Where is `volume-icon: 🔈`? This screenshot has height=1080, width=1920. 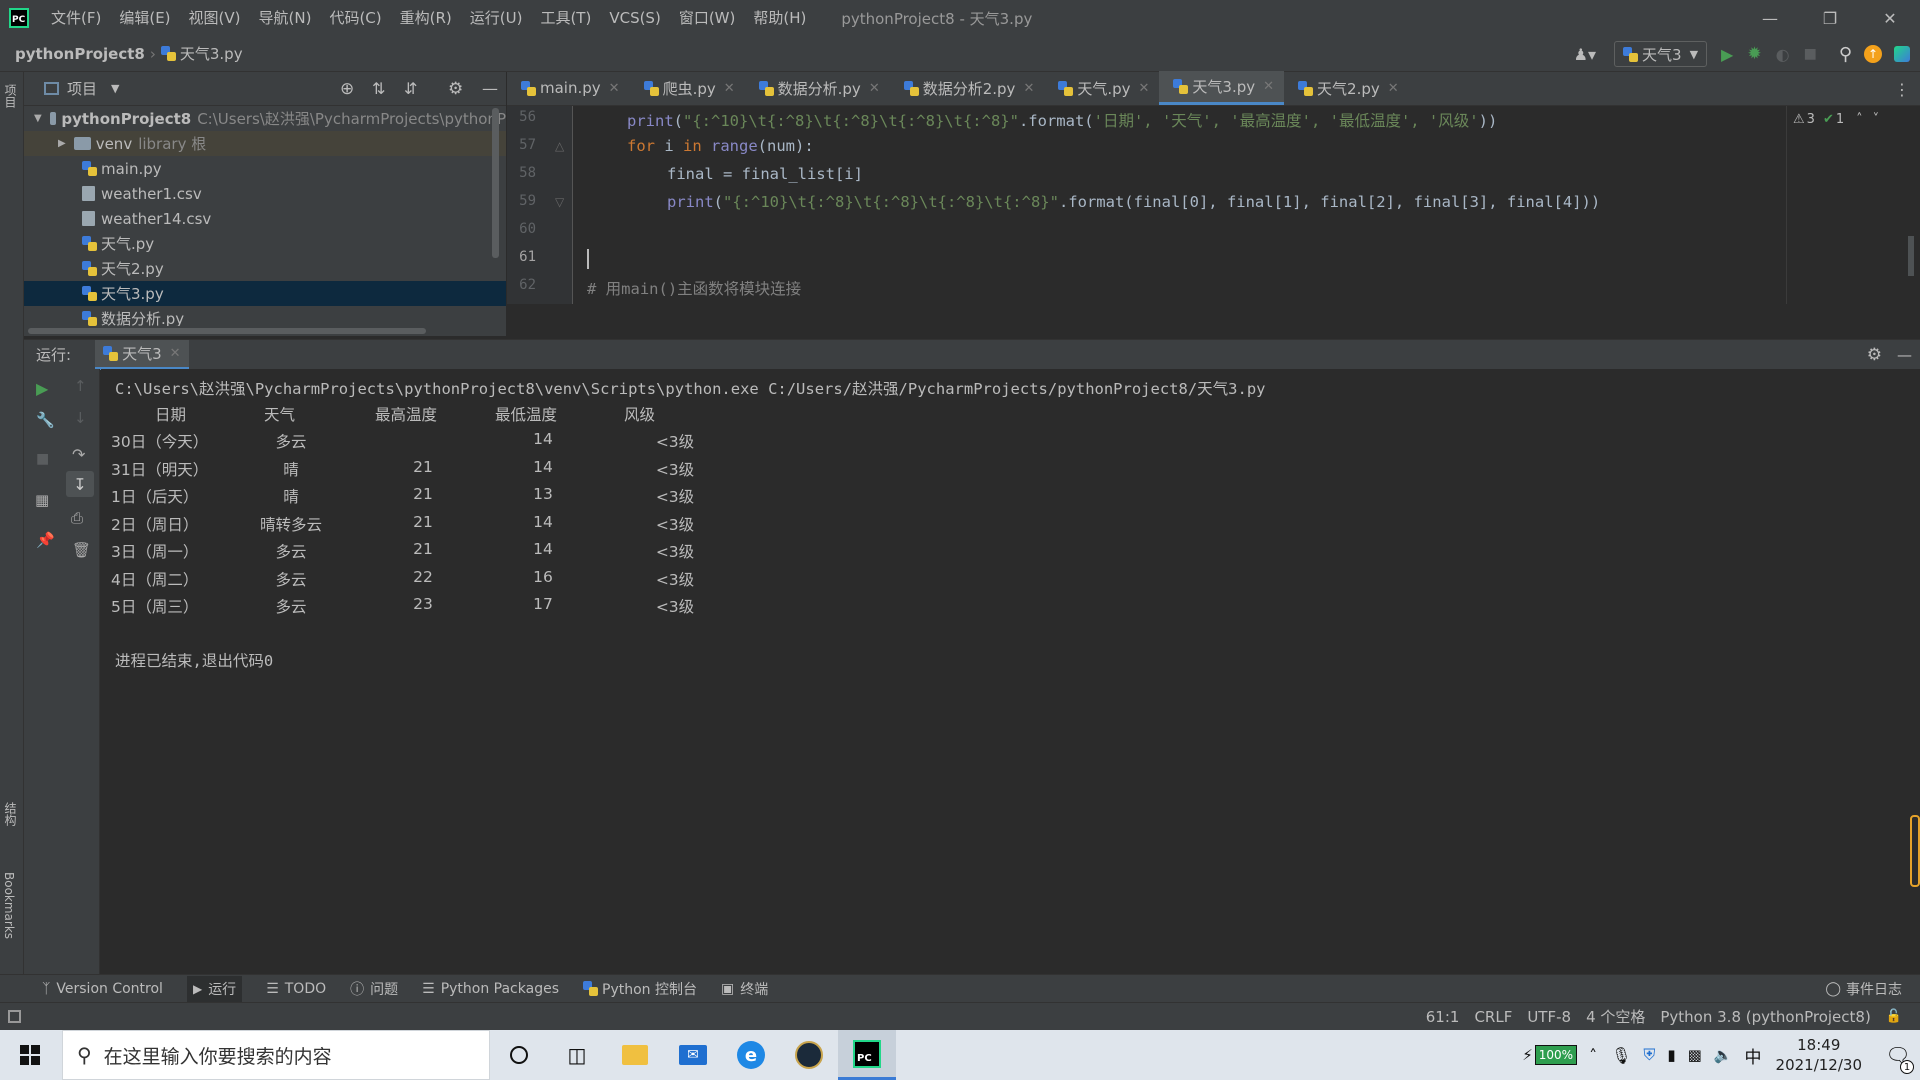
volume-icon: 🔈 is located at coordinates (1723, 1055).